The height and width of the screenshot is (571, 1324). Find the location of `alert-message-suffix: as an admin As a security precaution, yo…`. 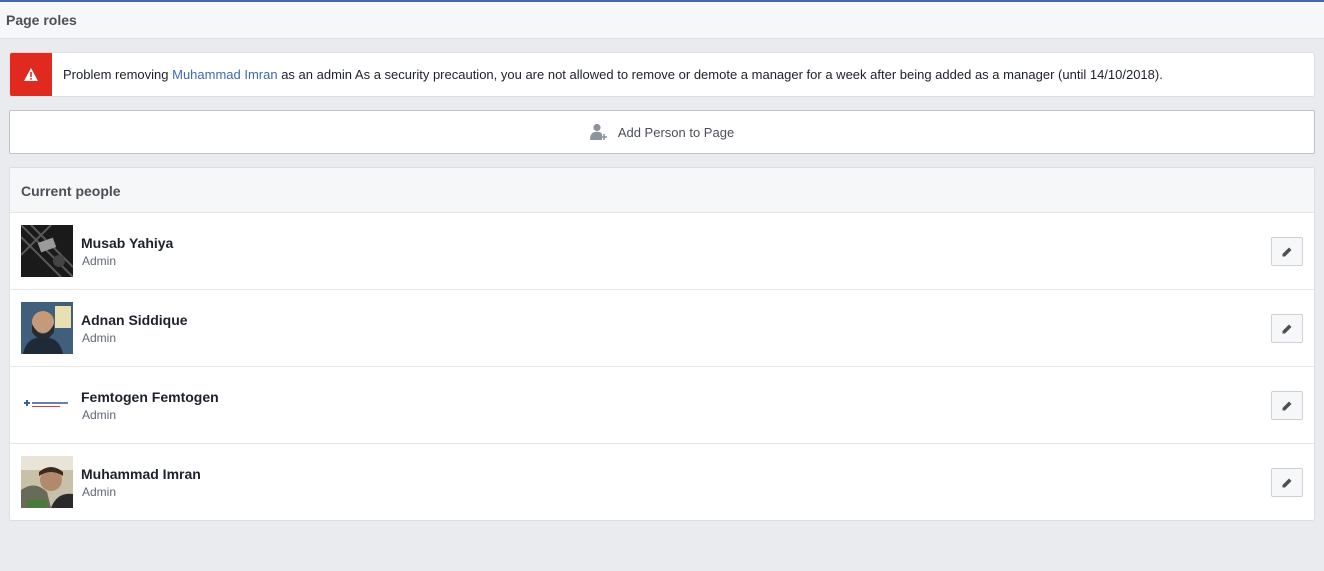

alert-message-suffix: as an admin As a security precaution, yo… is located at coordinates (720, 74).